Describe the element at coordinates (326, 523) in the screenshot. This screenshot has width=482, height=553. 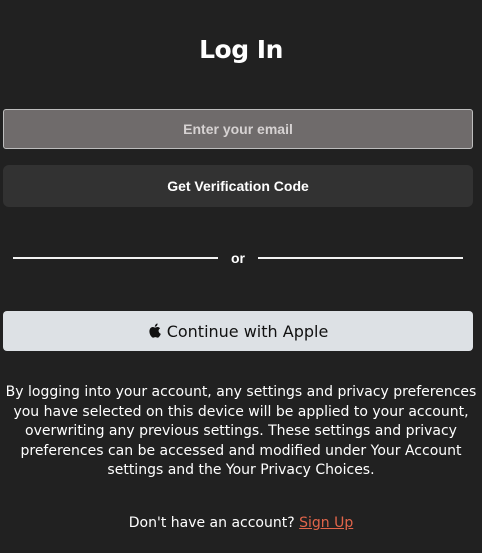
I see `sign-up-link: Sign Up` at that location.